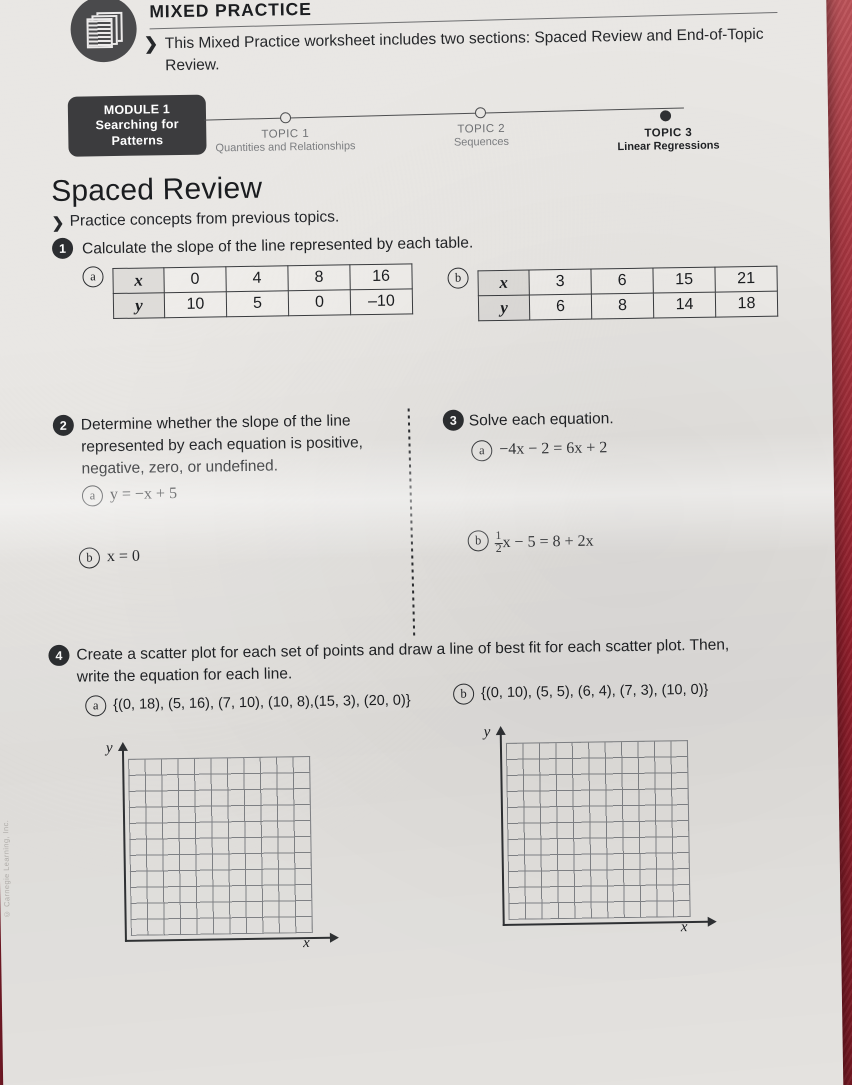 This screenshot has width=852, height=1085. Describe the element at coordinates (204, 219) in the screenshot. I see `section-subtitle: Practice concepts from previous topics.` at that location.